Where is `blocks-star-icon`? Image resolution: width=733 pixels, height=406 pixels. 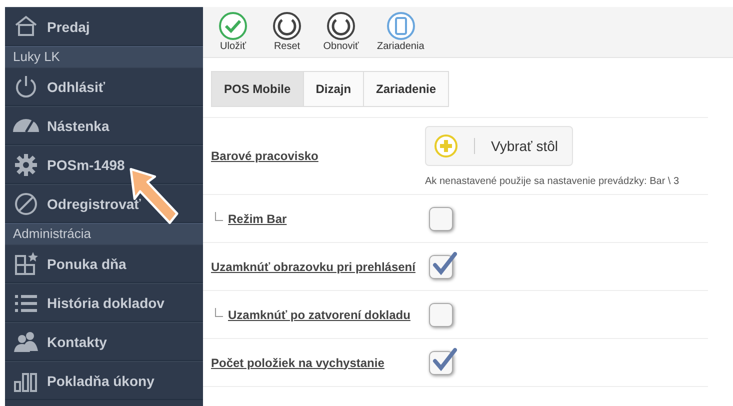
blocks-star-icon is located at coordinates (26, 263).